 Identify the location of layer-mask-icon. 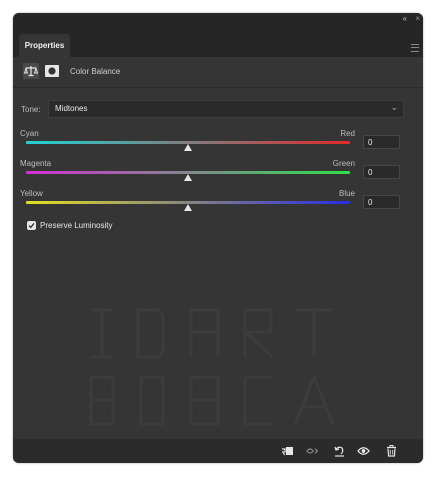
(52, 71).